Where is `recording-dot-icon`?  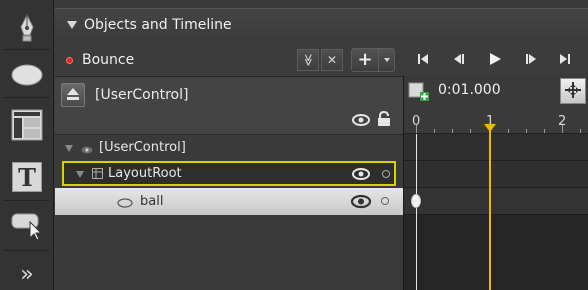 recording-dot-icon is located at coordinates (69, 60).